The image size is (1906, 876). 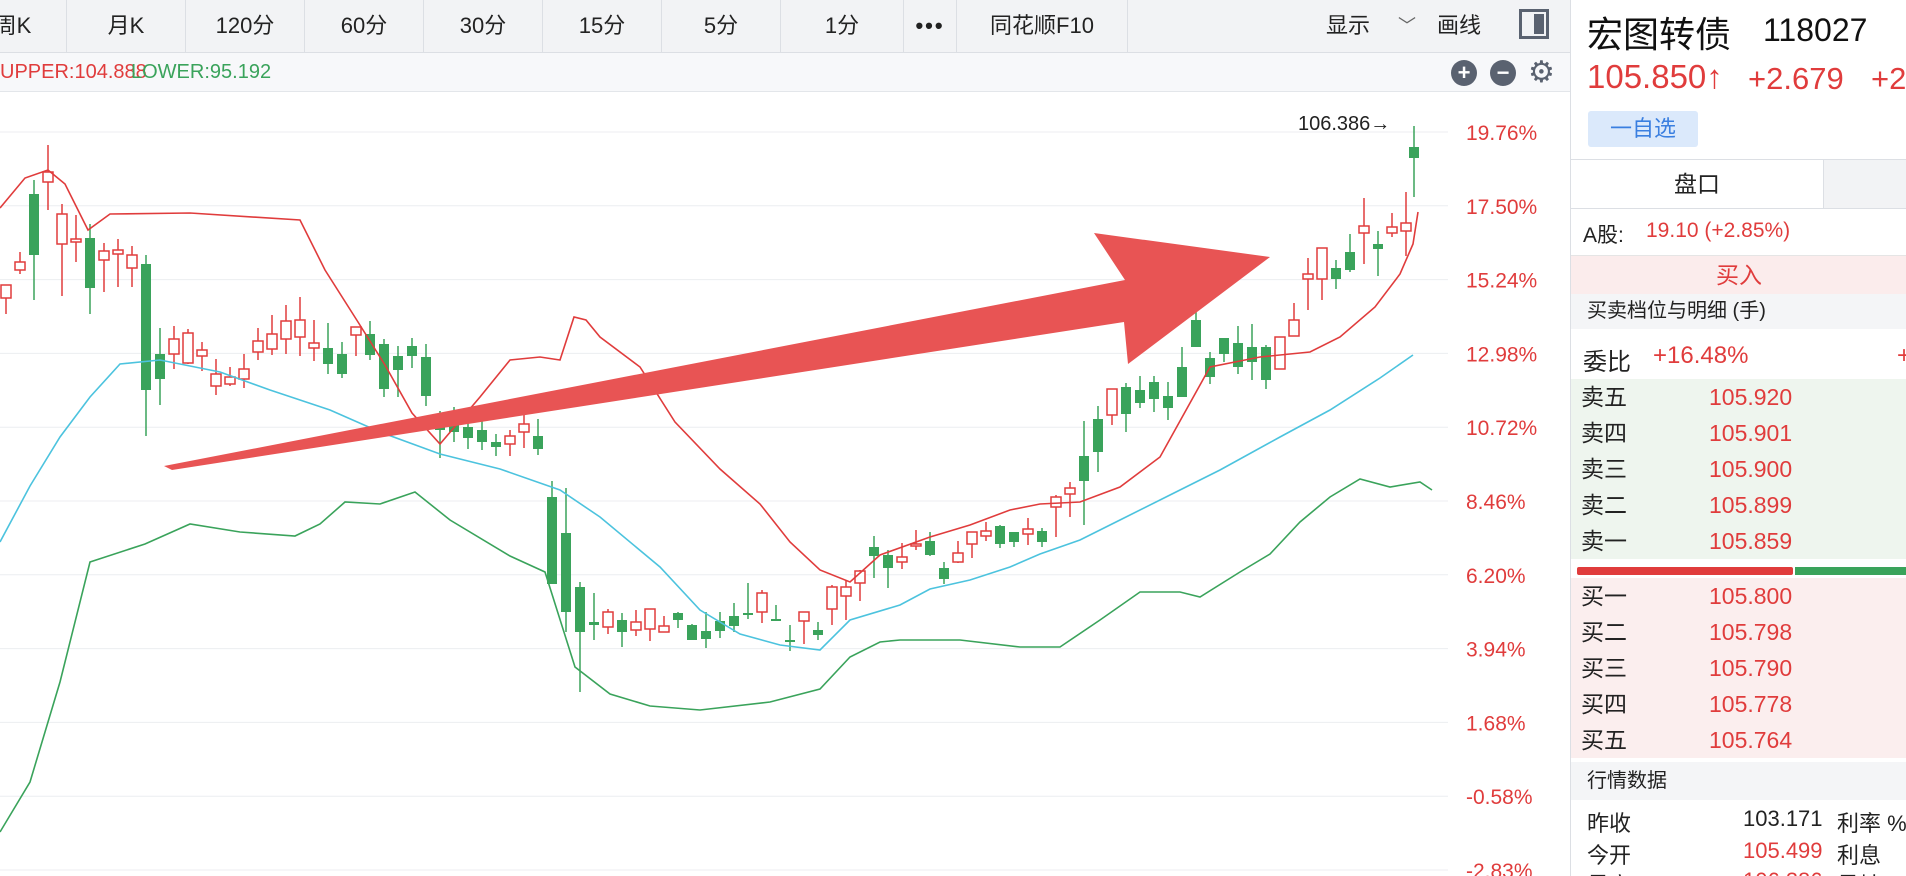 What do you see at coordinates (73, 72) in the screenshot?
I see `upper-value: UPPER:104.888` at bounding box center [73, 72].